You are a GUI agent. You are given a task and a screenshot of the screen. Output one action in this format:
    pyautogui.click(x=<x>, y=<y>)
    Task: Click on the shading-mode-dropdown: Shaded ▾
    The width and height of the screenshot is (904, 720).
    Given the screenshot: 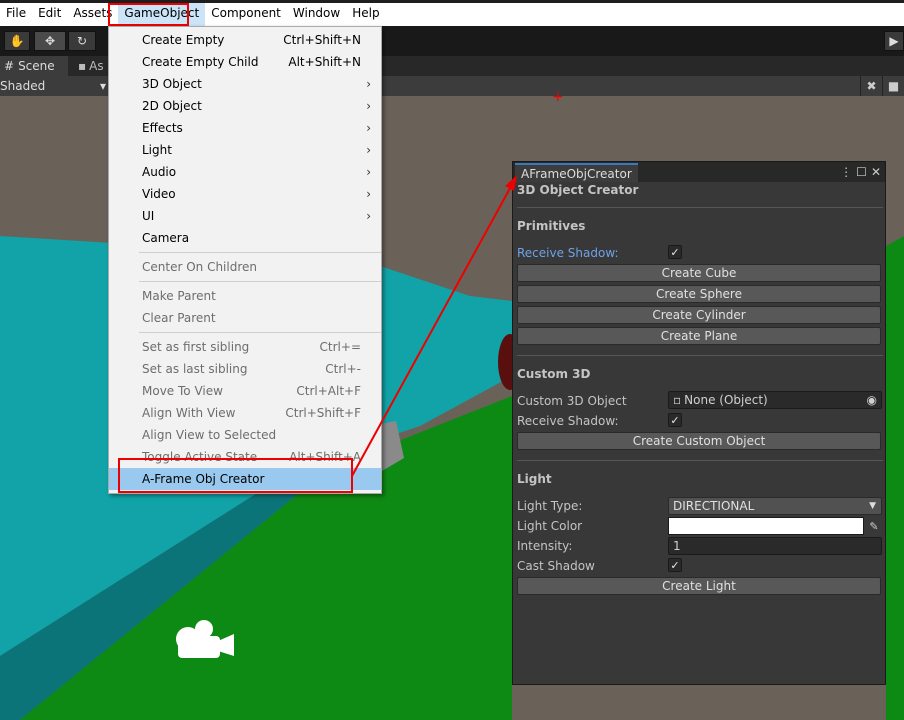 What is the action you would take?
    pyautogui.click(x=54, y=86)
    